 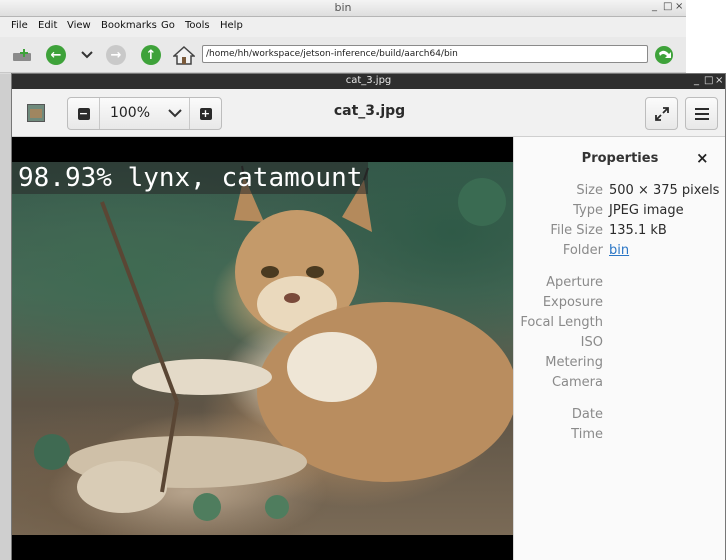 What do you see at coordinates (620, 304) in the screenshot?
I see `prop-row-exposure: Exposure` at bounding box center [620, 304].